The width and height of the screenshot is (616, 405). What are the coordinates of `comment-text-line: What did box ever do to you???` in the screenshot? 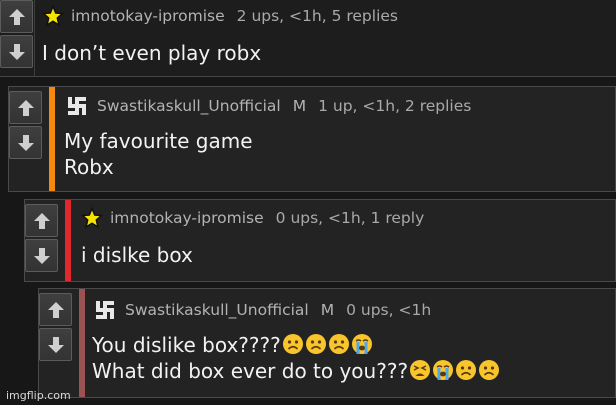 It's located at (296, 371).